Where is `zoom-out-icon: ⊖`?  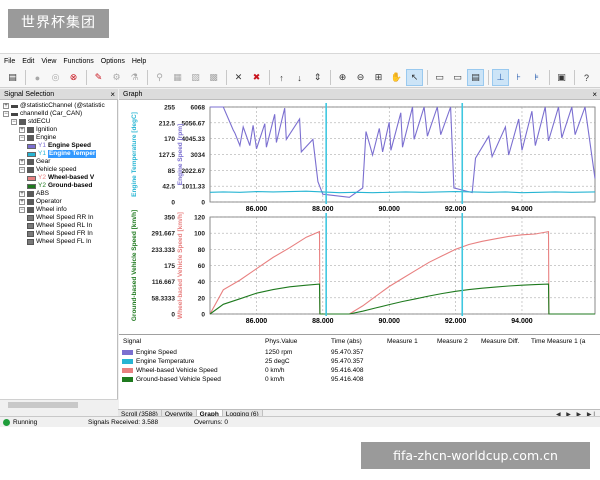 zoom-out-icon: ⊖ is located at coordinates (360, 77).